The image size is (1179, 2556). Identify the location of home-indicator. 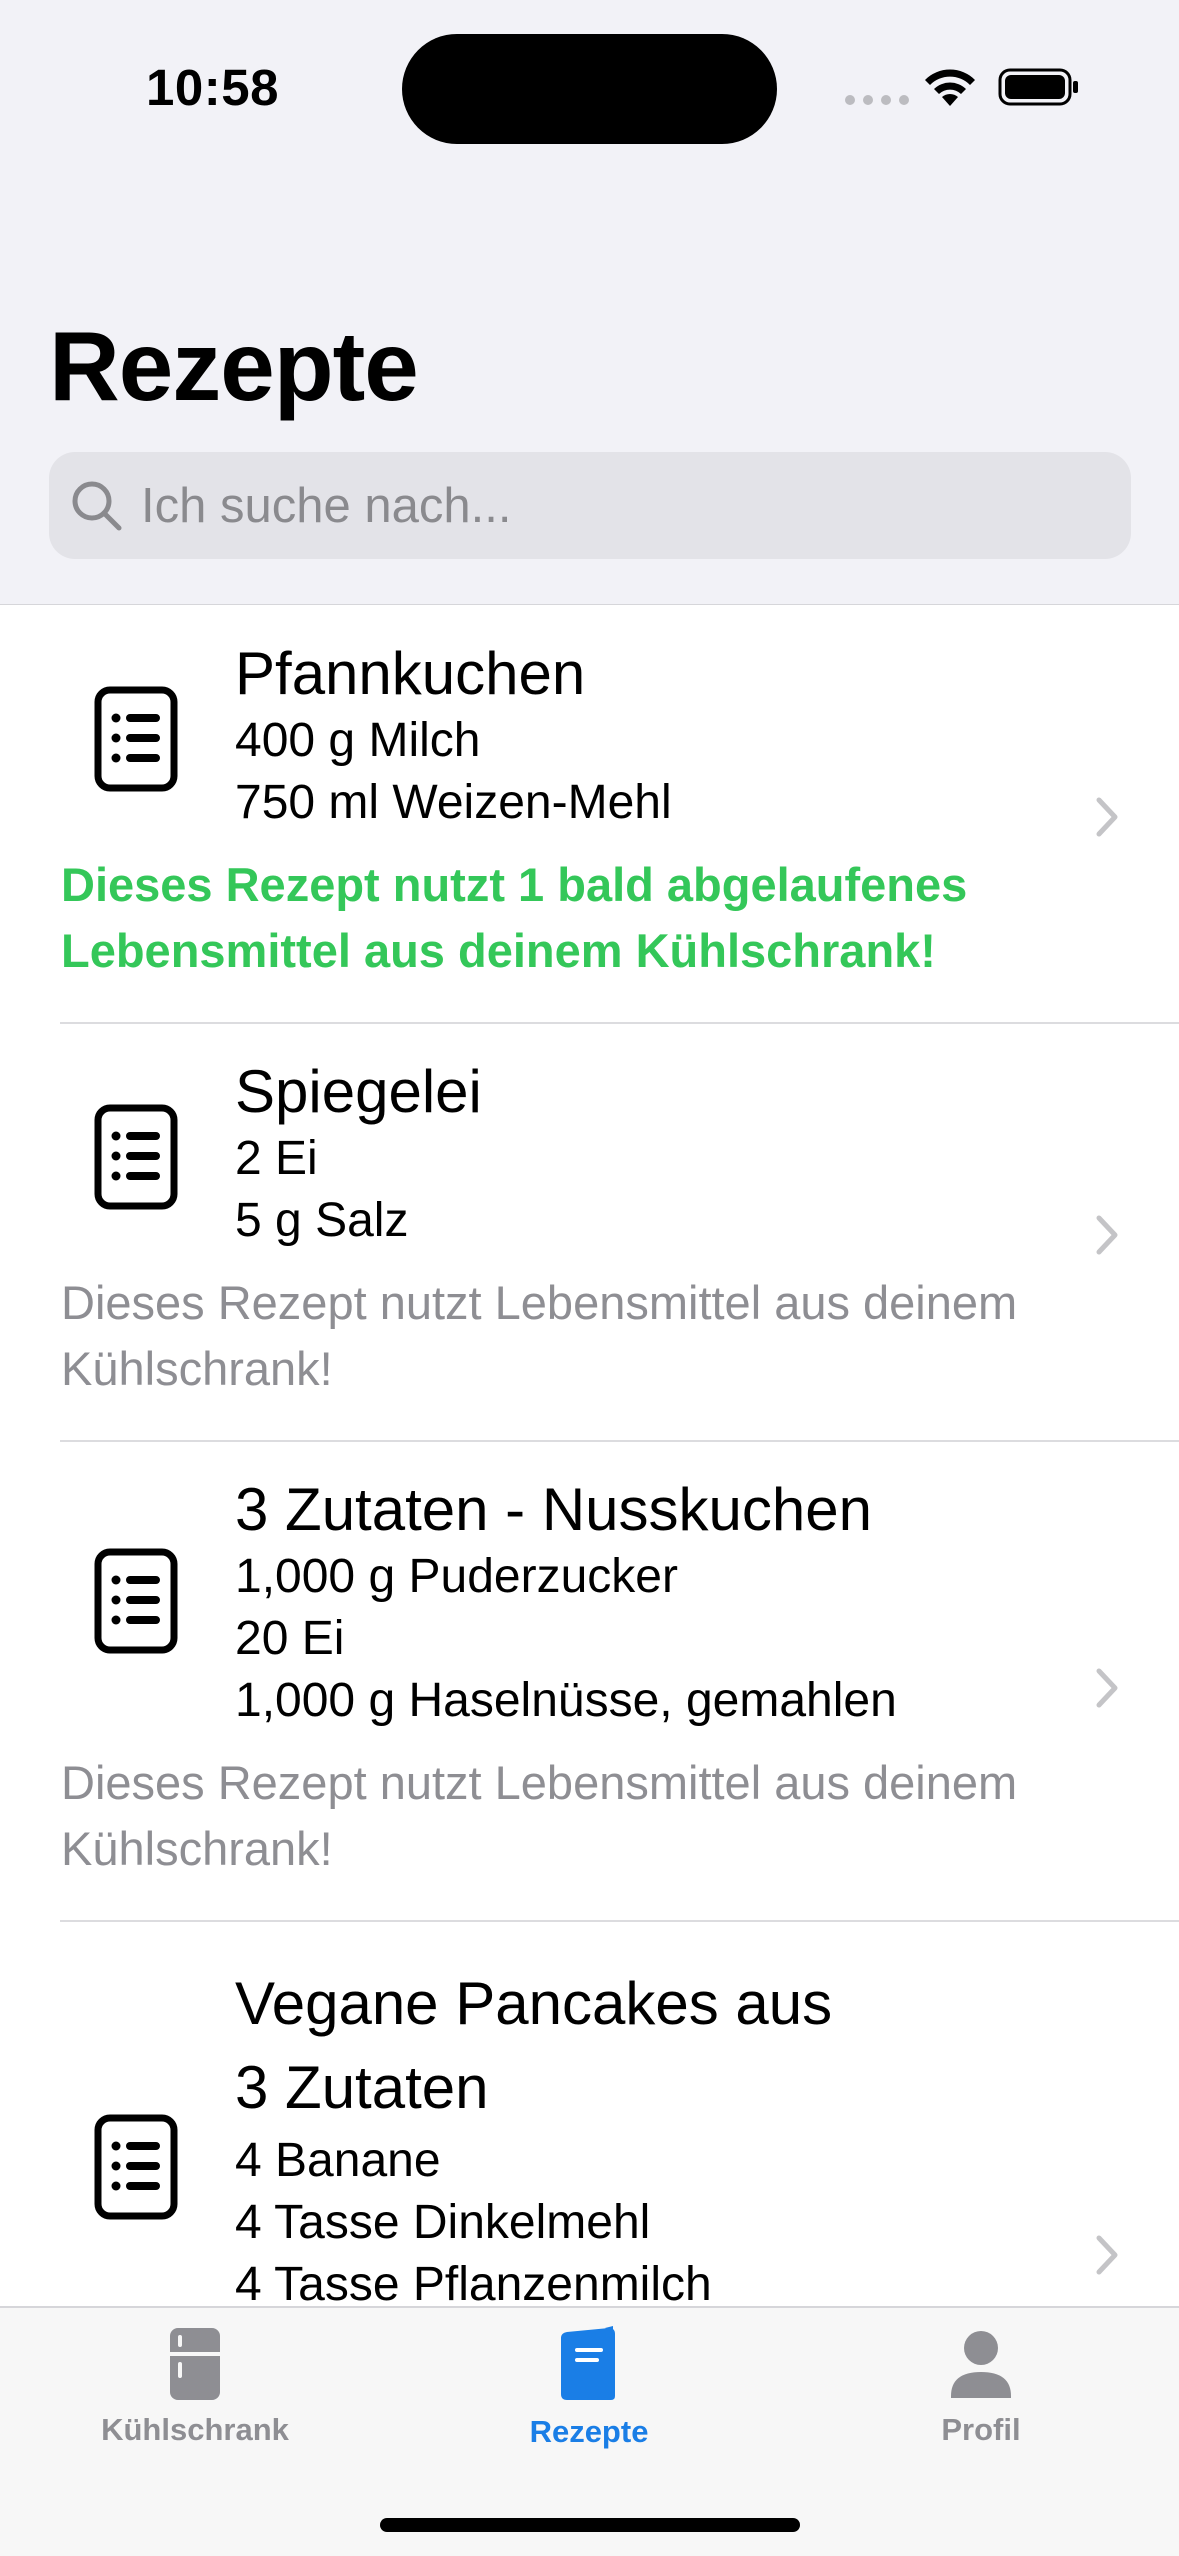
(590, 2525).